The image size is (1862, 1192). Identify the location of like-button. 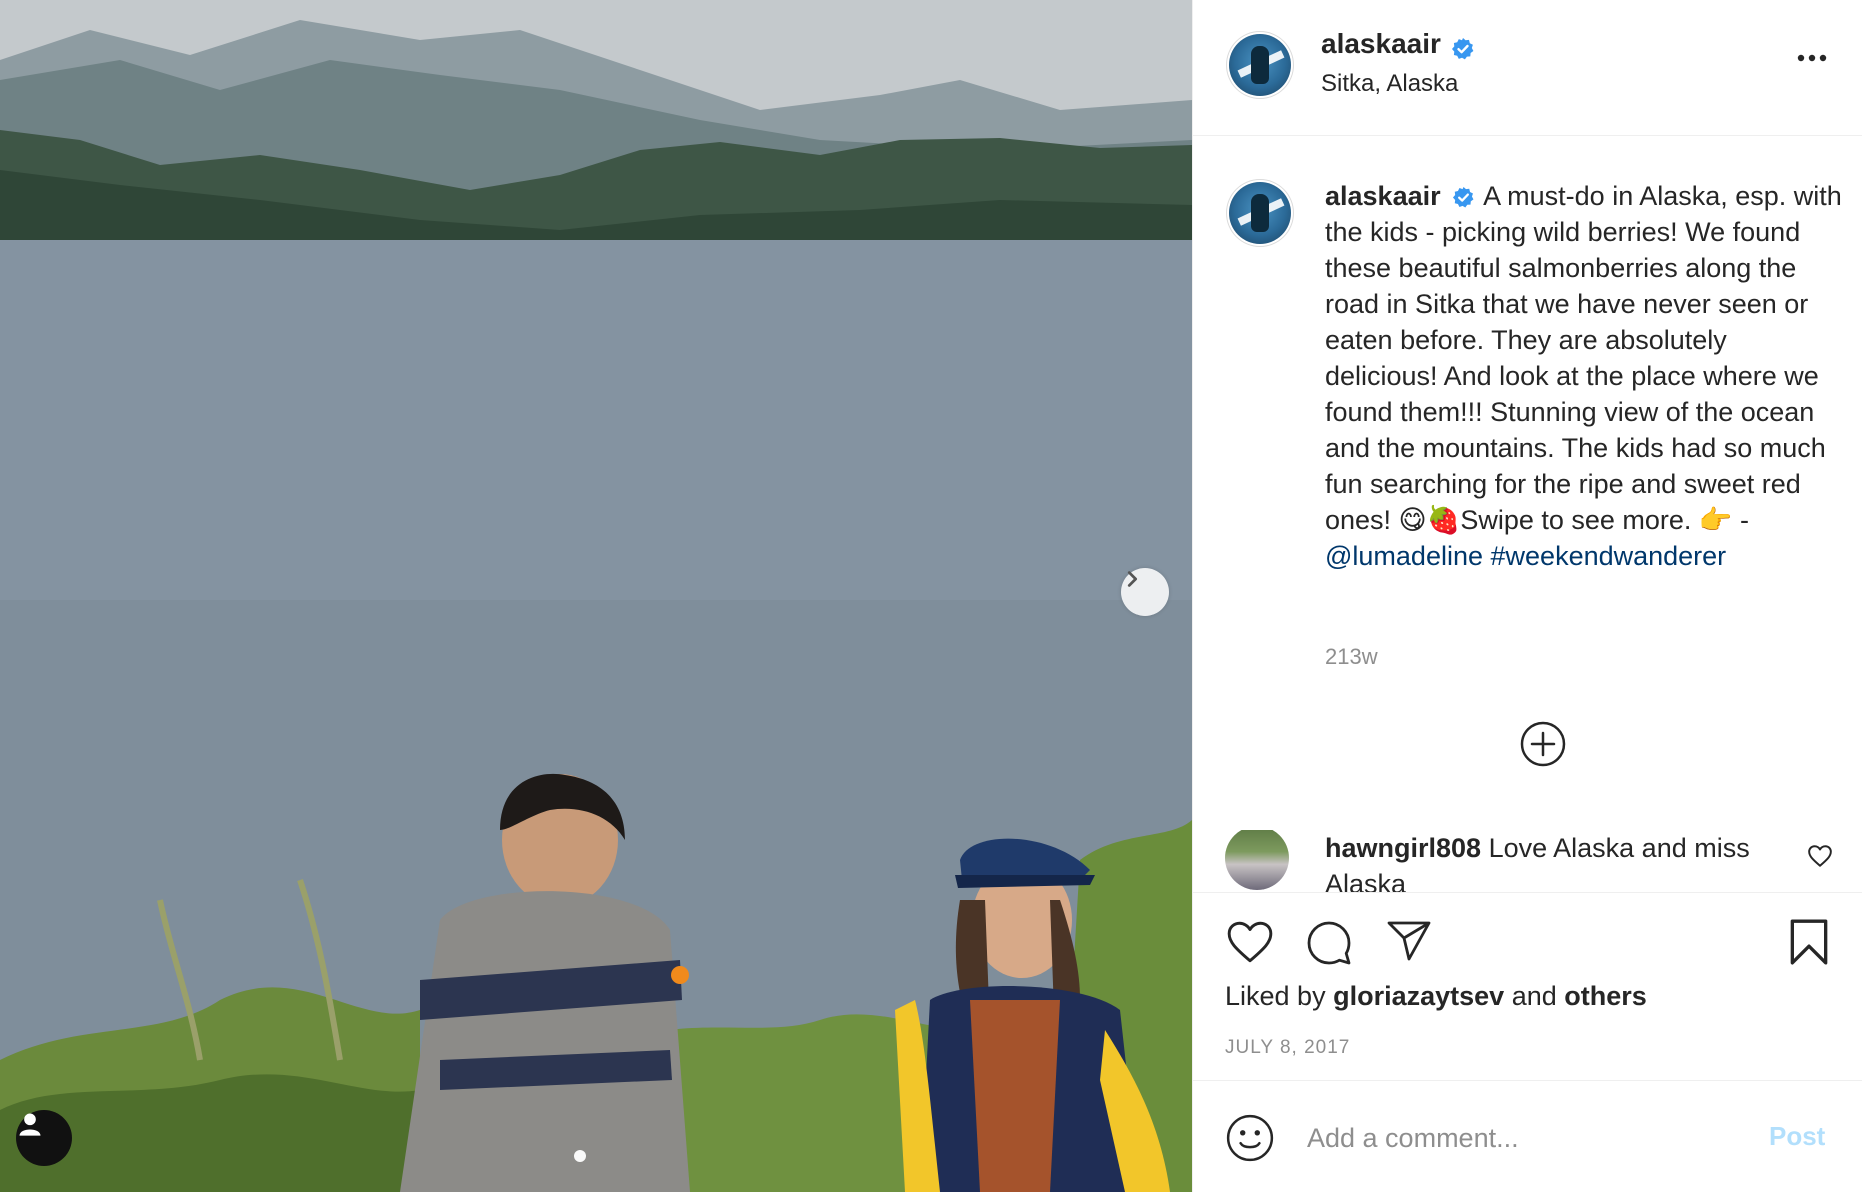
(1250, 944).